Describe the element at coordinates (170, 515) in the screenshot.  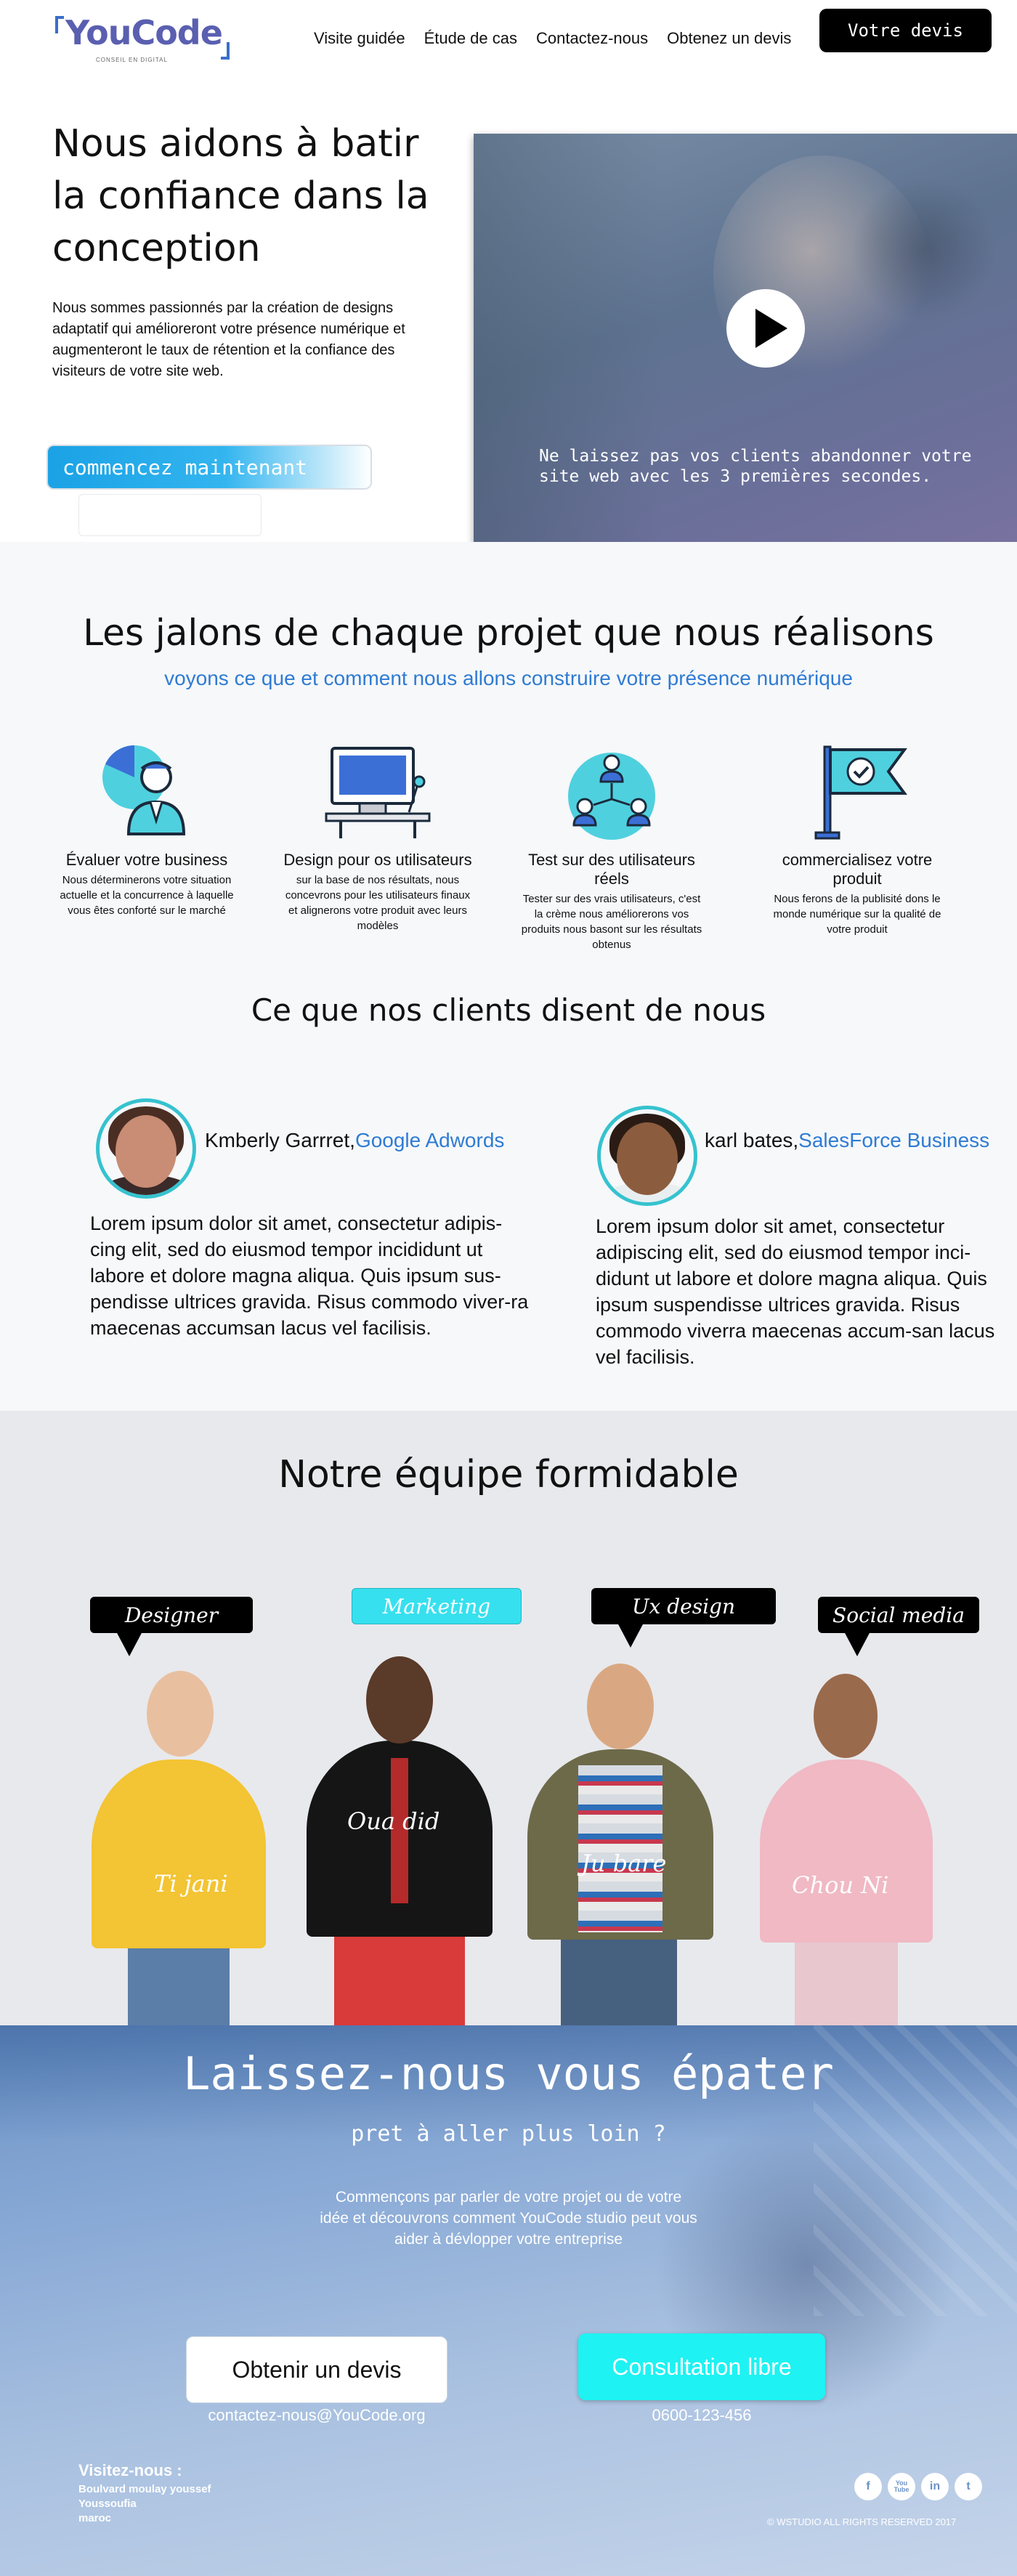
I see `secondary-button-placeholder` at that location.